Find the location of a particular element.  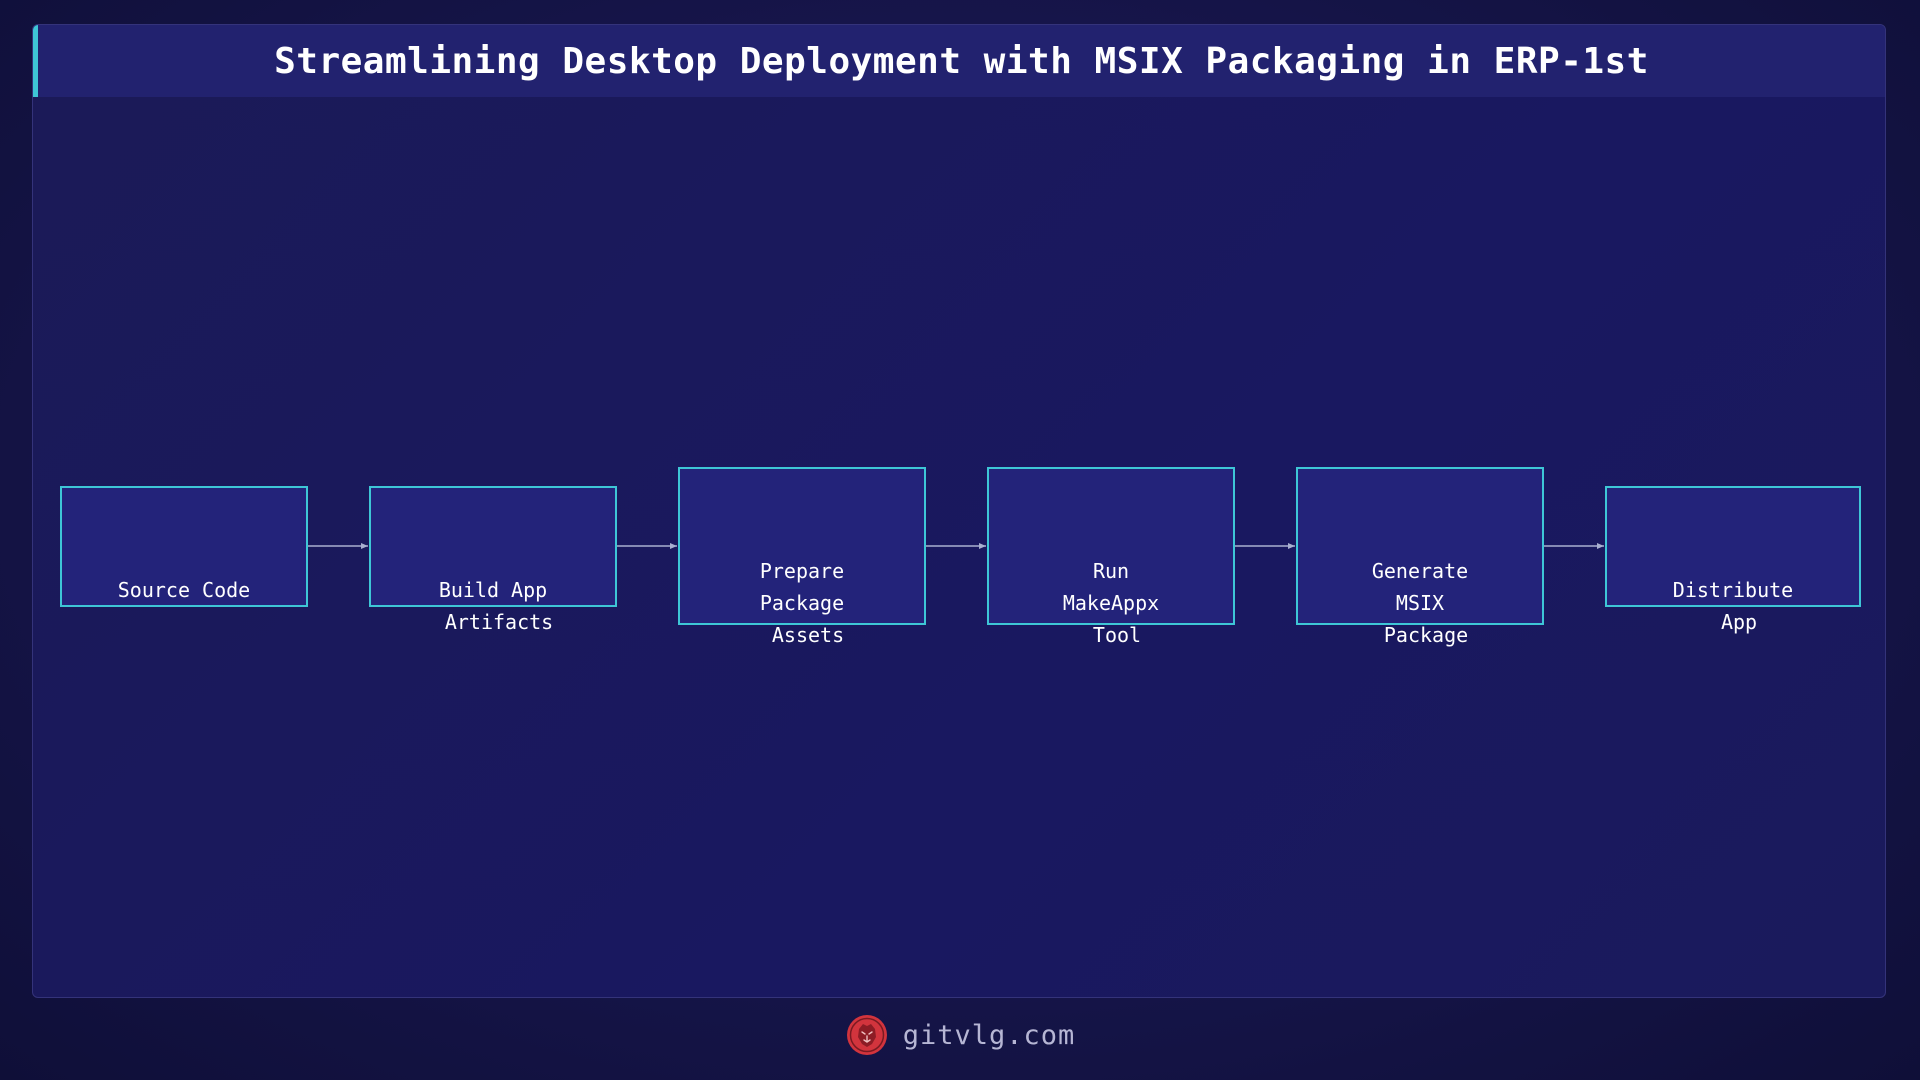

flow-node-label: Source Code is located at coordinates (184, 590).